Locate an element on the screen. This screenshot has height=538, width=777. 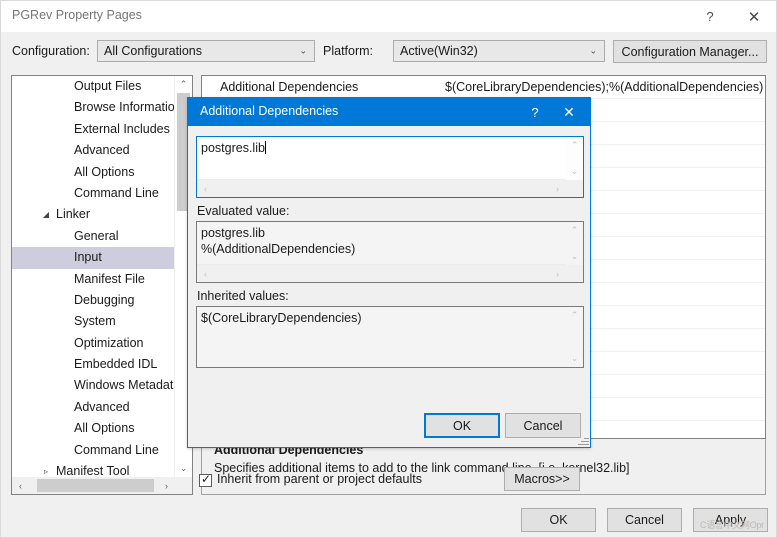
sidebar-item-output-files: Output Files is located at coordinates (93, 86).